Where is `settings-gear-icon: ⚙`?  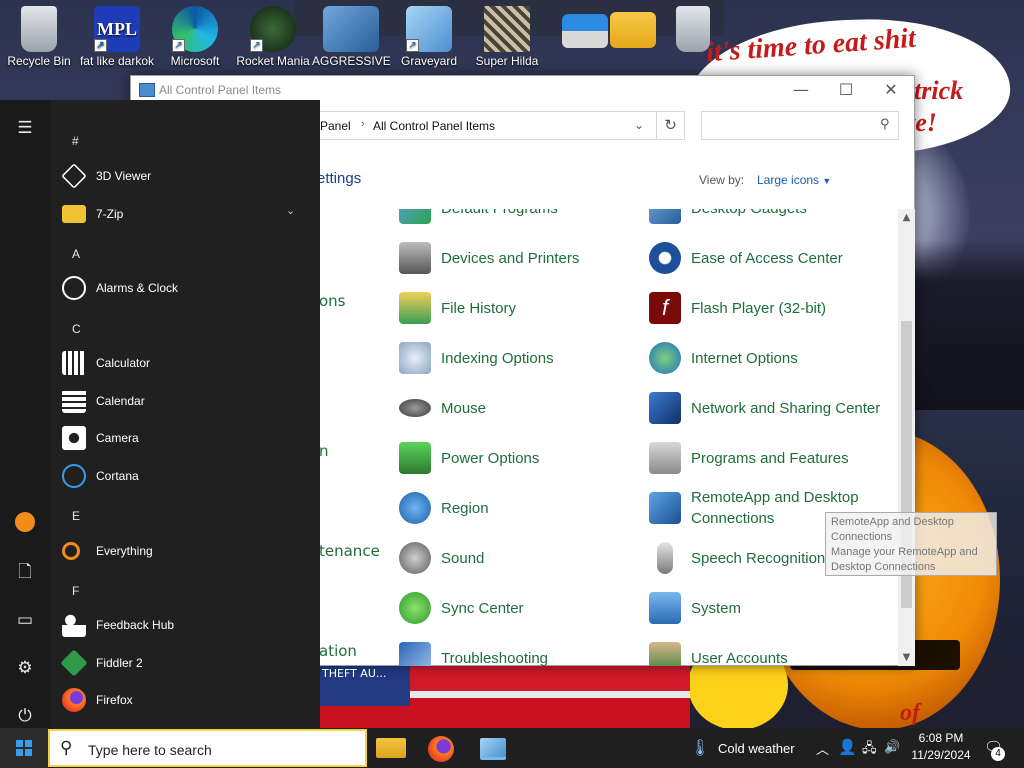 settings-gear-icon: ⚙ is located at coordinates (25, 668).